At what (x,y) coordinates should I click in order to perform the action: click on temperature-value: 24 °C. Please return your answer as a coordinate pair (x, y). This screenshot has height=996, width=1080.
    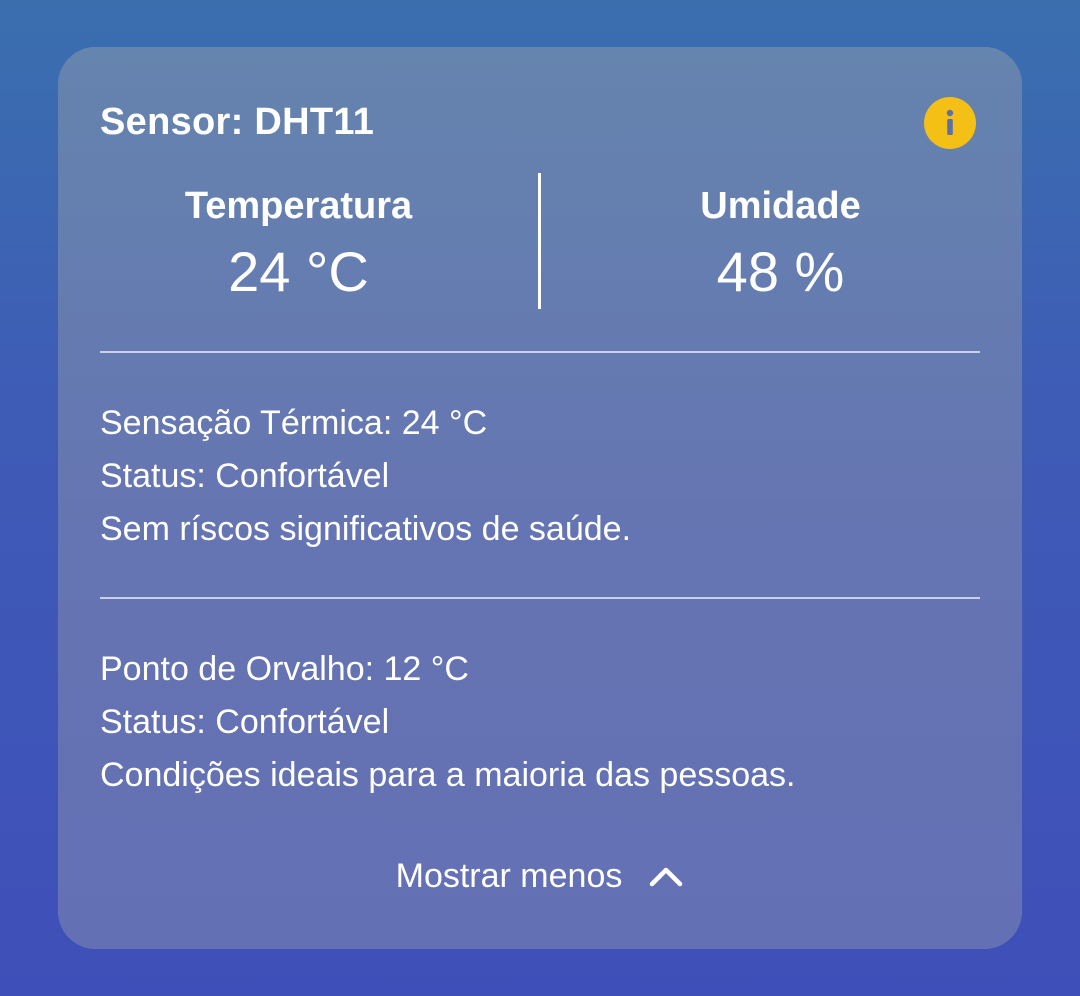
    Looking at the image, I should click on (298, 271).